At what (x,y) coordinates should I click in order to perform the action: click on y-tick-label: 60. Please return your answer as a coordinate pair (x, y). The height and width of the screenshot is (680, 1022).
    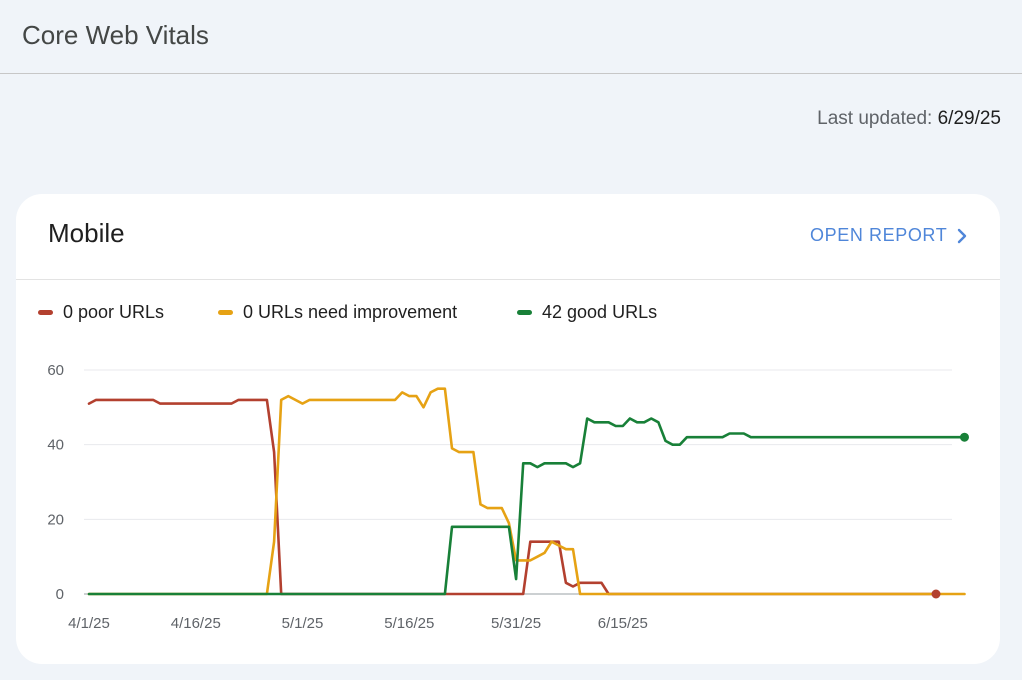
    Looking at the image, I should click on (55, 370).